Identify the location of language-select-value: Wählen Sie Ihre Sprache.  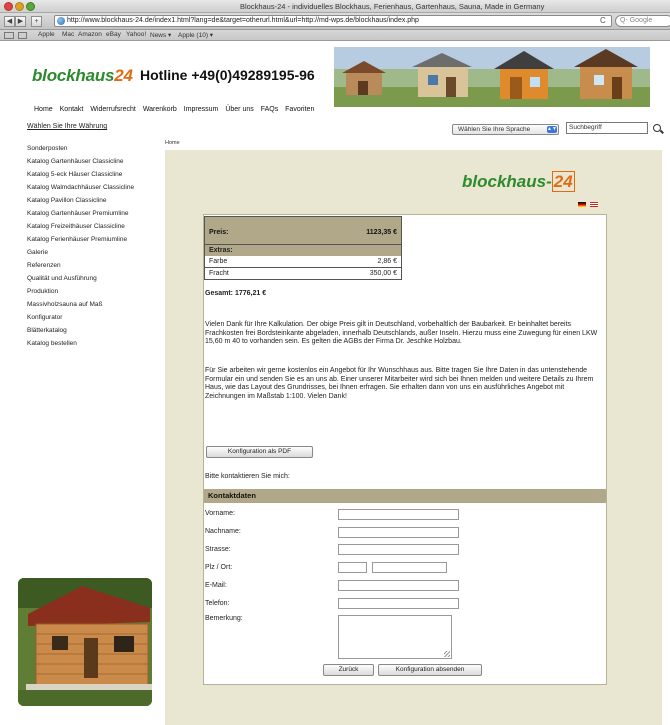
(494, 129).